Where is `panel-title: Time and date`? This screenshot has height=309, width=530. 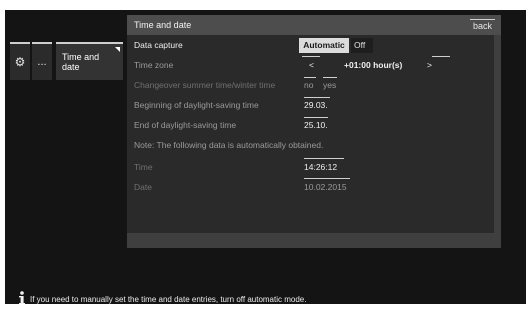 panel-title: Time and date is located at coordinates (163, 25).